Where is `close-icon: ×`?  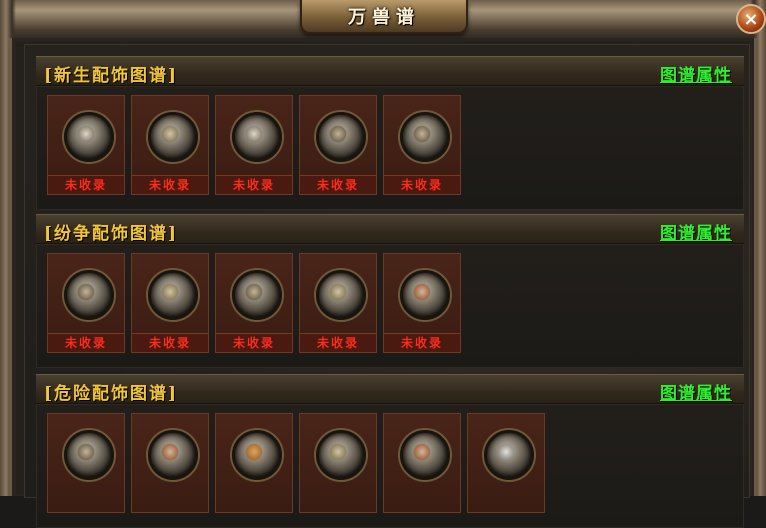 close-icon: × is located at coordinates (751, 19).